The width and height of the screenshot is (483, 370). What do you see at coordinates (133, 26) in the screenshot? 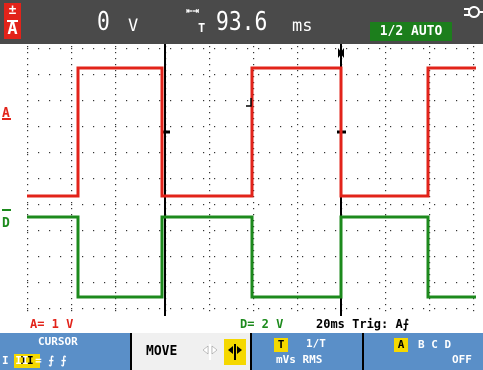
I see `voltage-unit: V` at bounding box center [133, 26].